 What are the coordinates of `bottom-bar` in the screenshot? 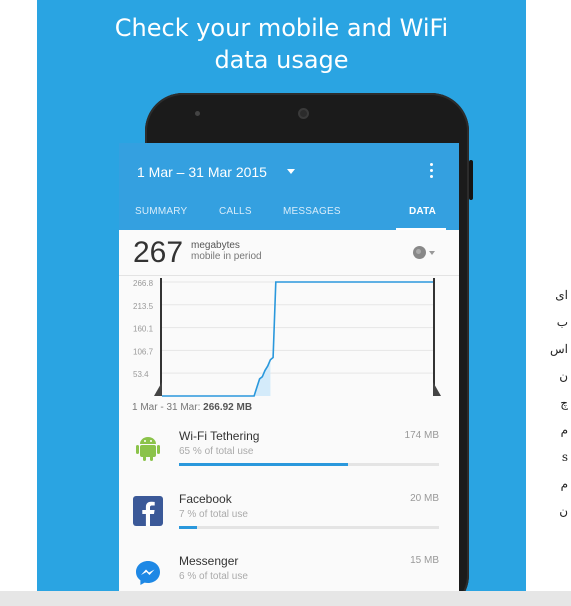 It's located at (285, 598).